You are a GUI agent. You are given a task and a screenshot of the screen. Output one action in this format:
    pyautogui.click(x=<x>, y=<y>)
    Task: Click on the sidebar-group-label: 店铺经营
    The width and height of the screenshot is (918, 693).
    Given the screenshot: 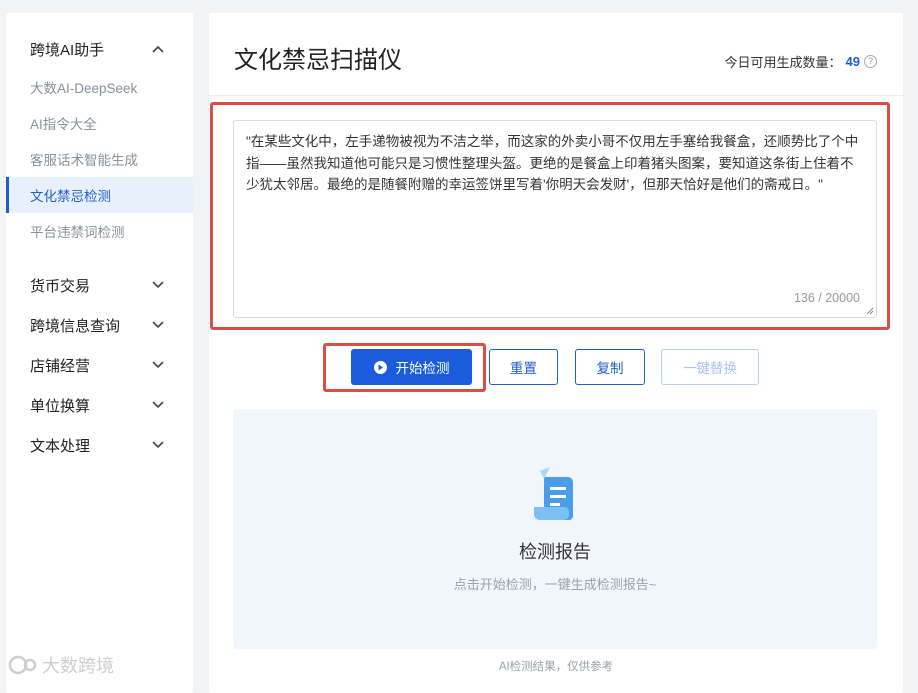 What is the action you would take?
    pyautogui.click(x=60, y=366)
    